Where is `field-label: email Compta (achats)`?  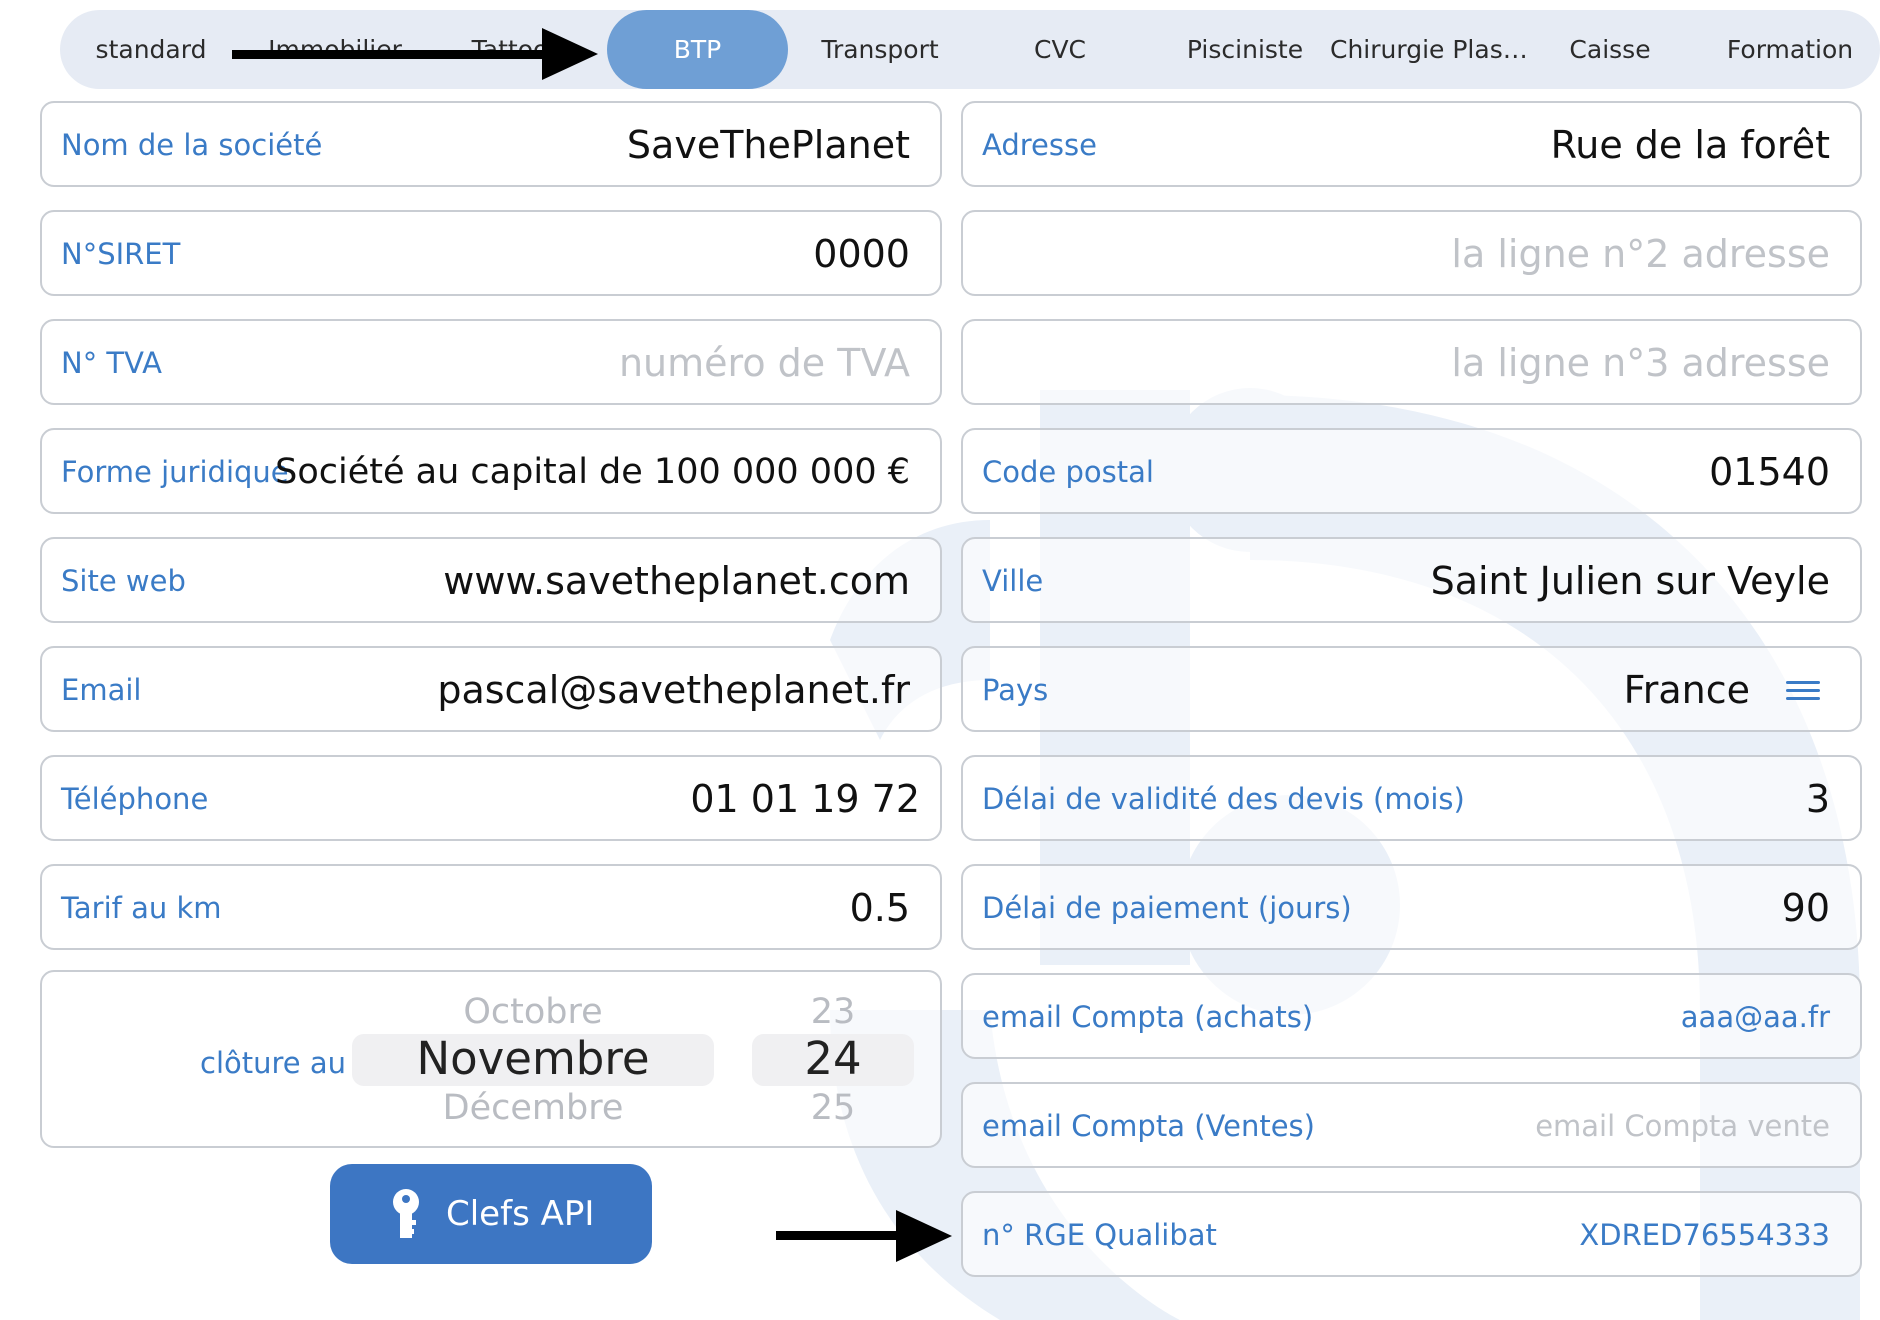
field-label: email Compta (achats) is located at coordinates (1148, 1017).